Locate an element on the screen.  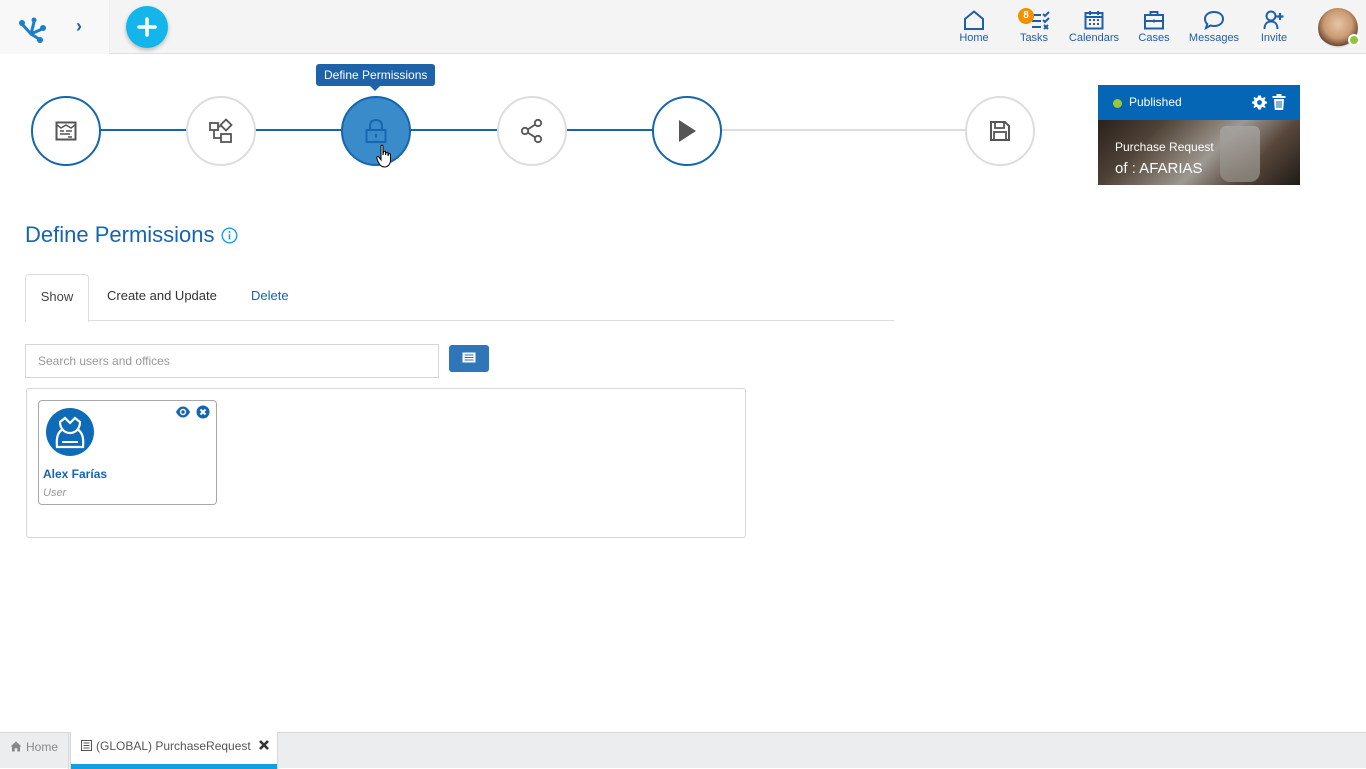
process-thumbnail: Purchase Request of : AFARIAS is located at coordinates (1199, 152).